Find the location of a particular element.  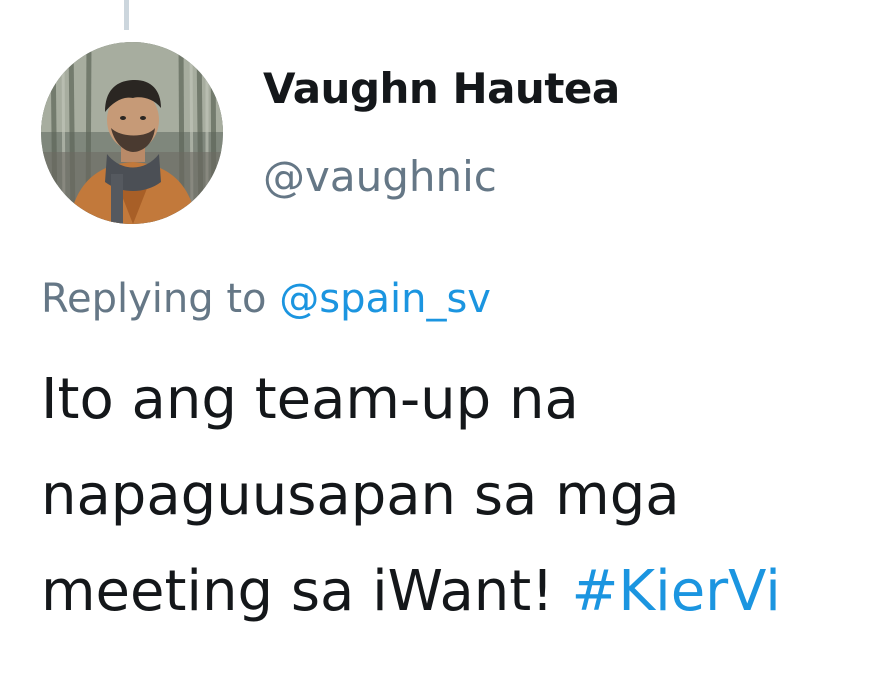

replying-to-label: Replying to is located at coordinates (154, 299).